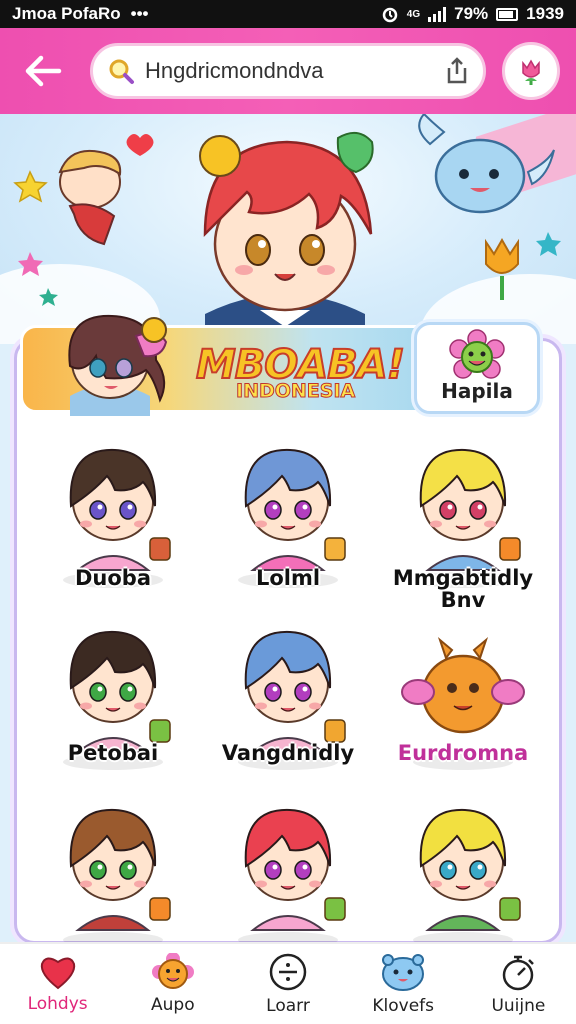 This screenshot has width=576, height=1024. I want to click on character-card: Petobai, so click(113, 707).